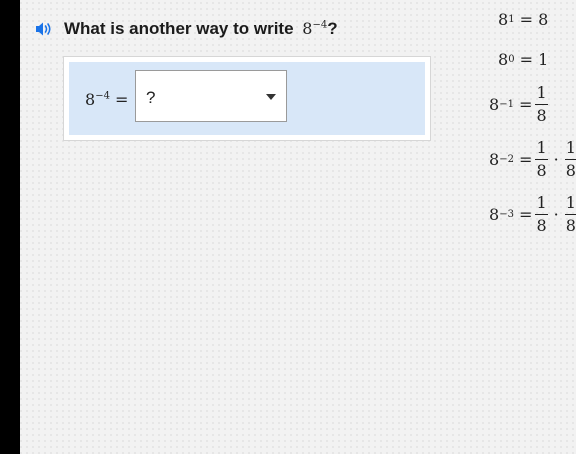 The width and height of the screenshot is (576, 454). I want to click on question-expression: 8−4, so click(314, 28).